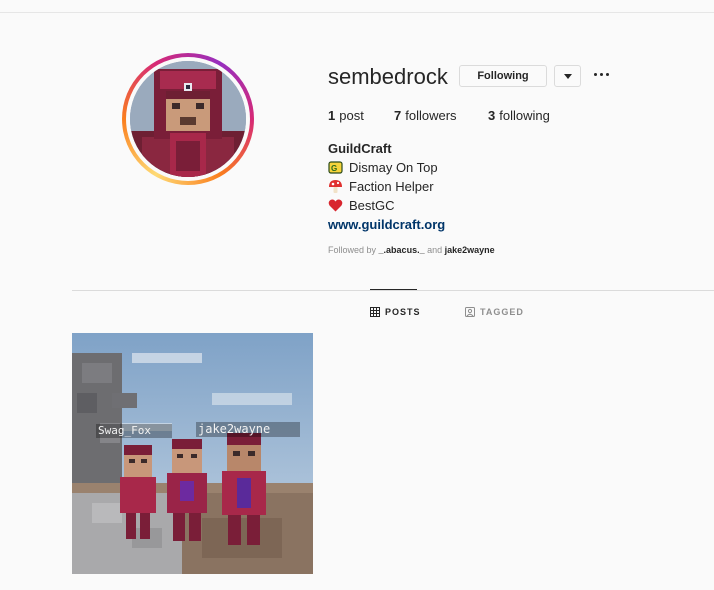  What do you see at coordinates (403, 312) in the screenshot?
I see `tab-posts-label: POSTS` at bounding box center [403, 312].